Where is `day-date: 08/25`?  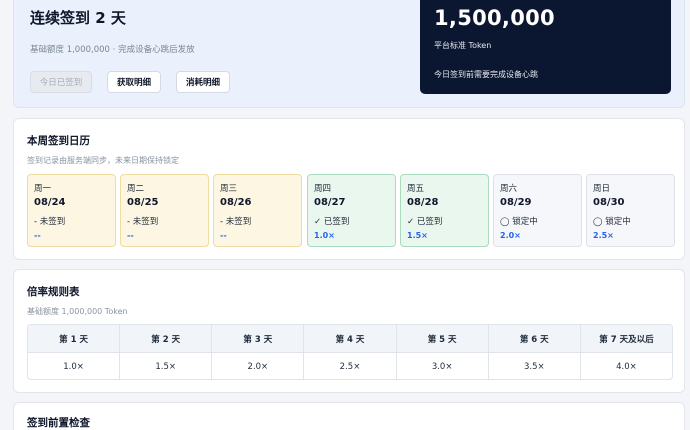
day-date: 08/25 is located at coordinates (143, 202).